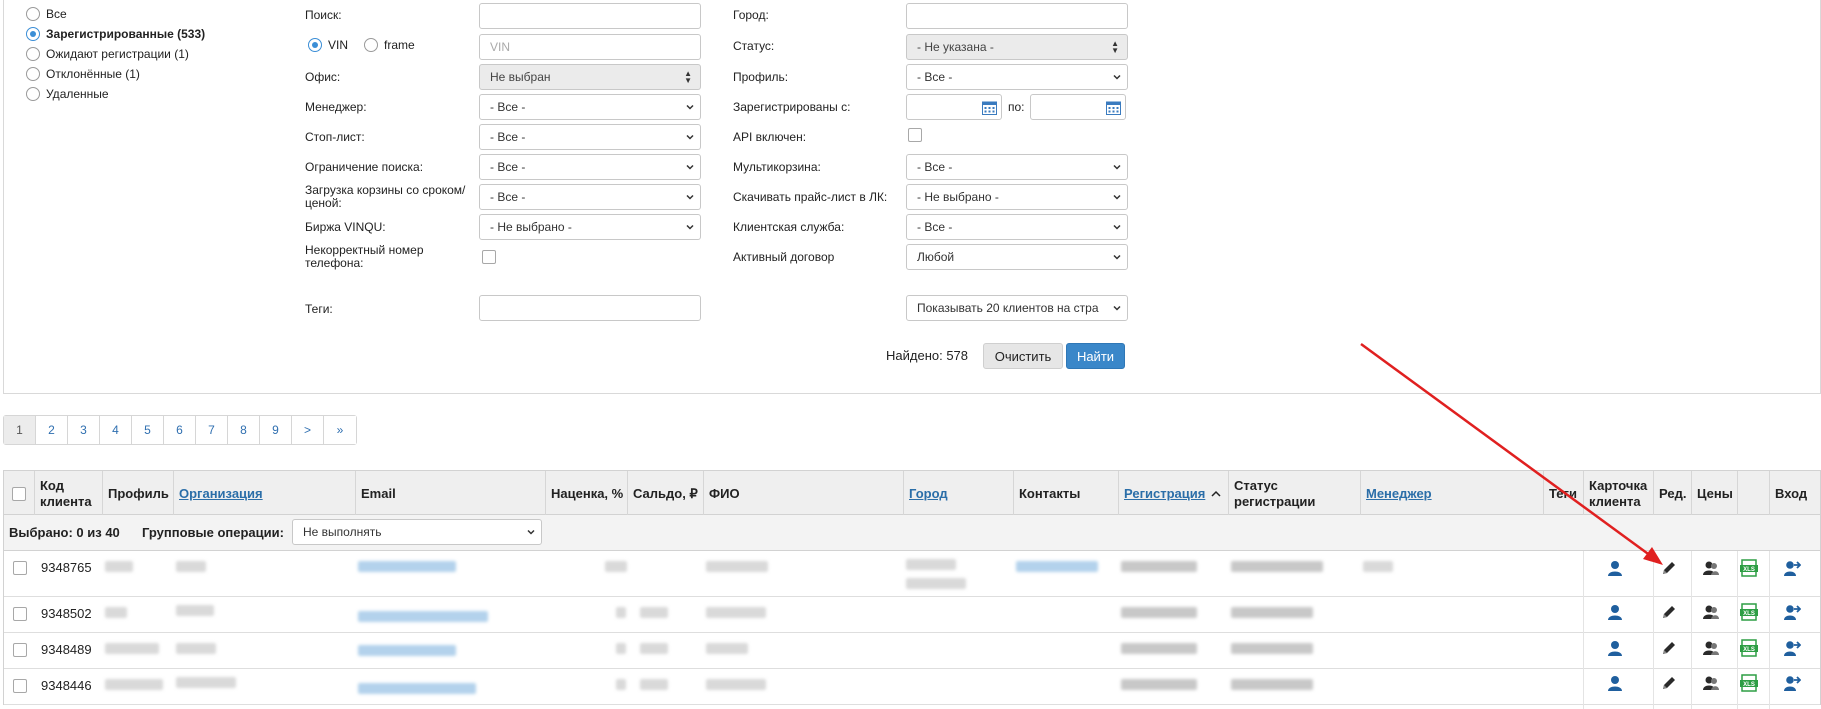 This screenshot has width=1821, height=709. I want to click on search-input, so click(590, 16).